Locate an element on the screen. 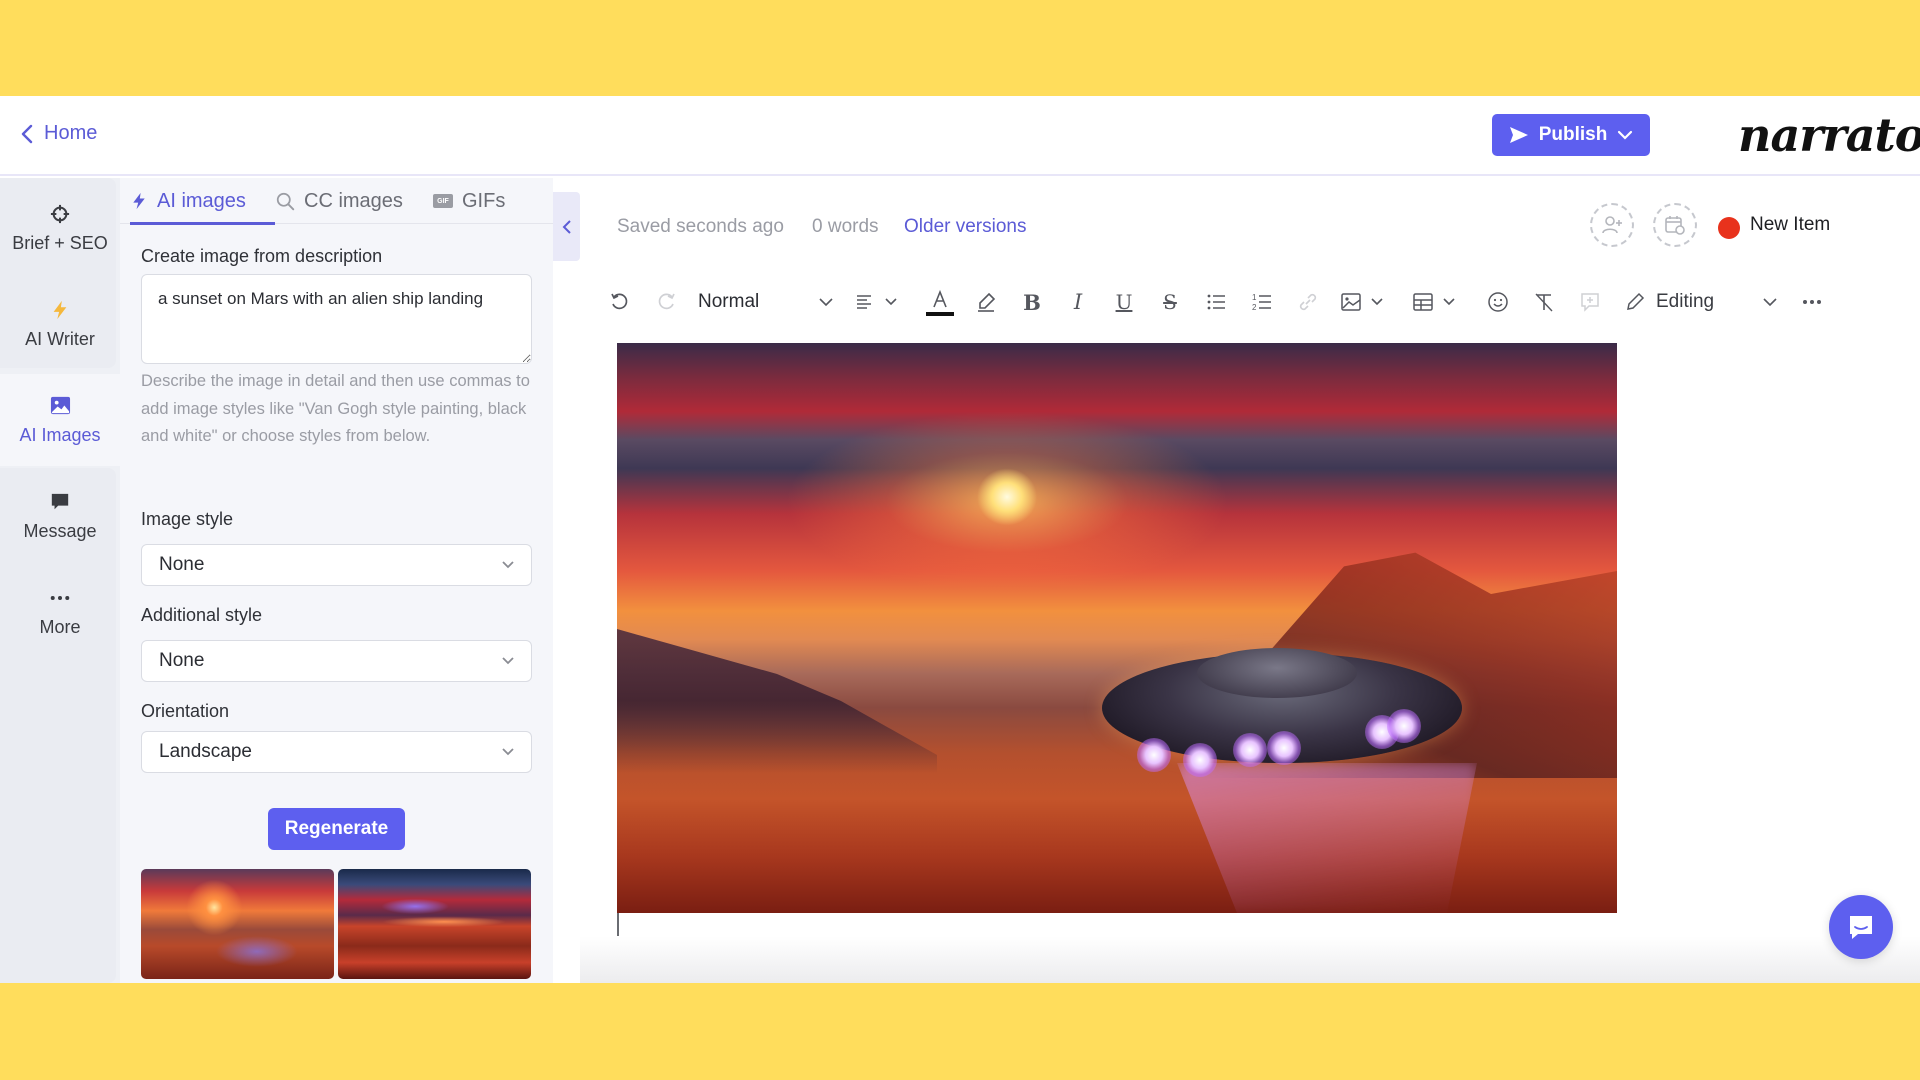 The width and height of the screenshot is (1920, 1080). svg-text: 1 is located at coordinates (1254, 297).